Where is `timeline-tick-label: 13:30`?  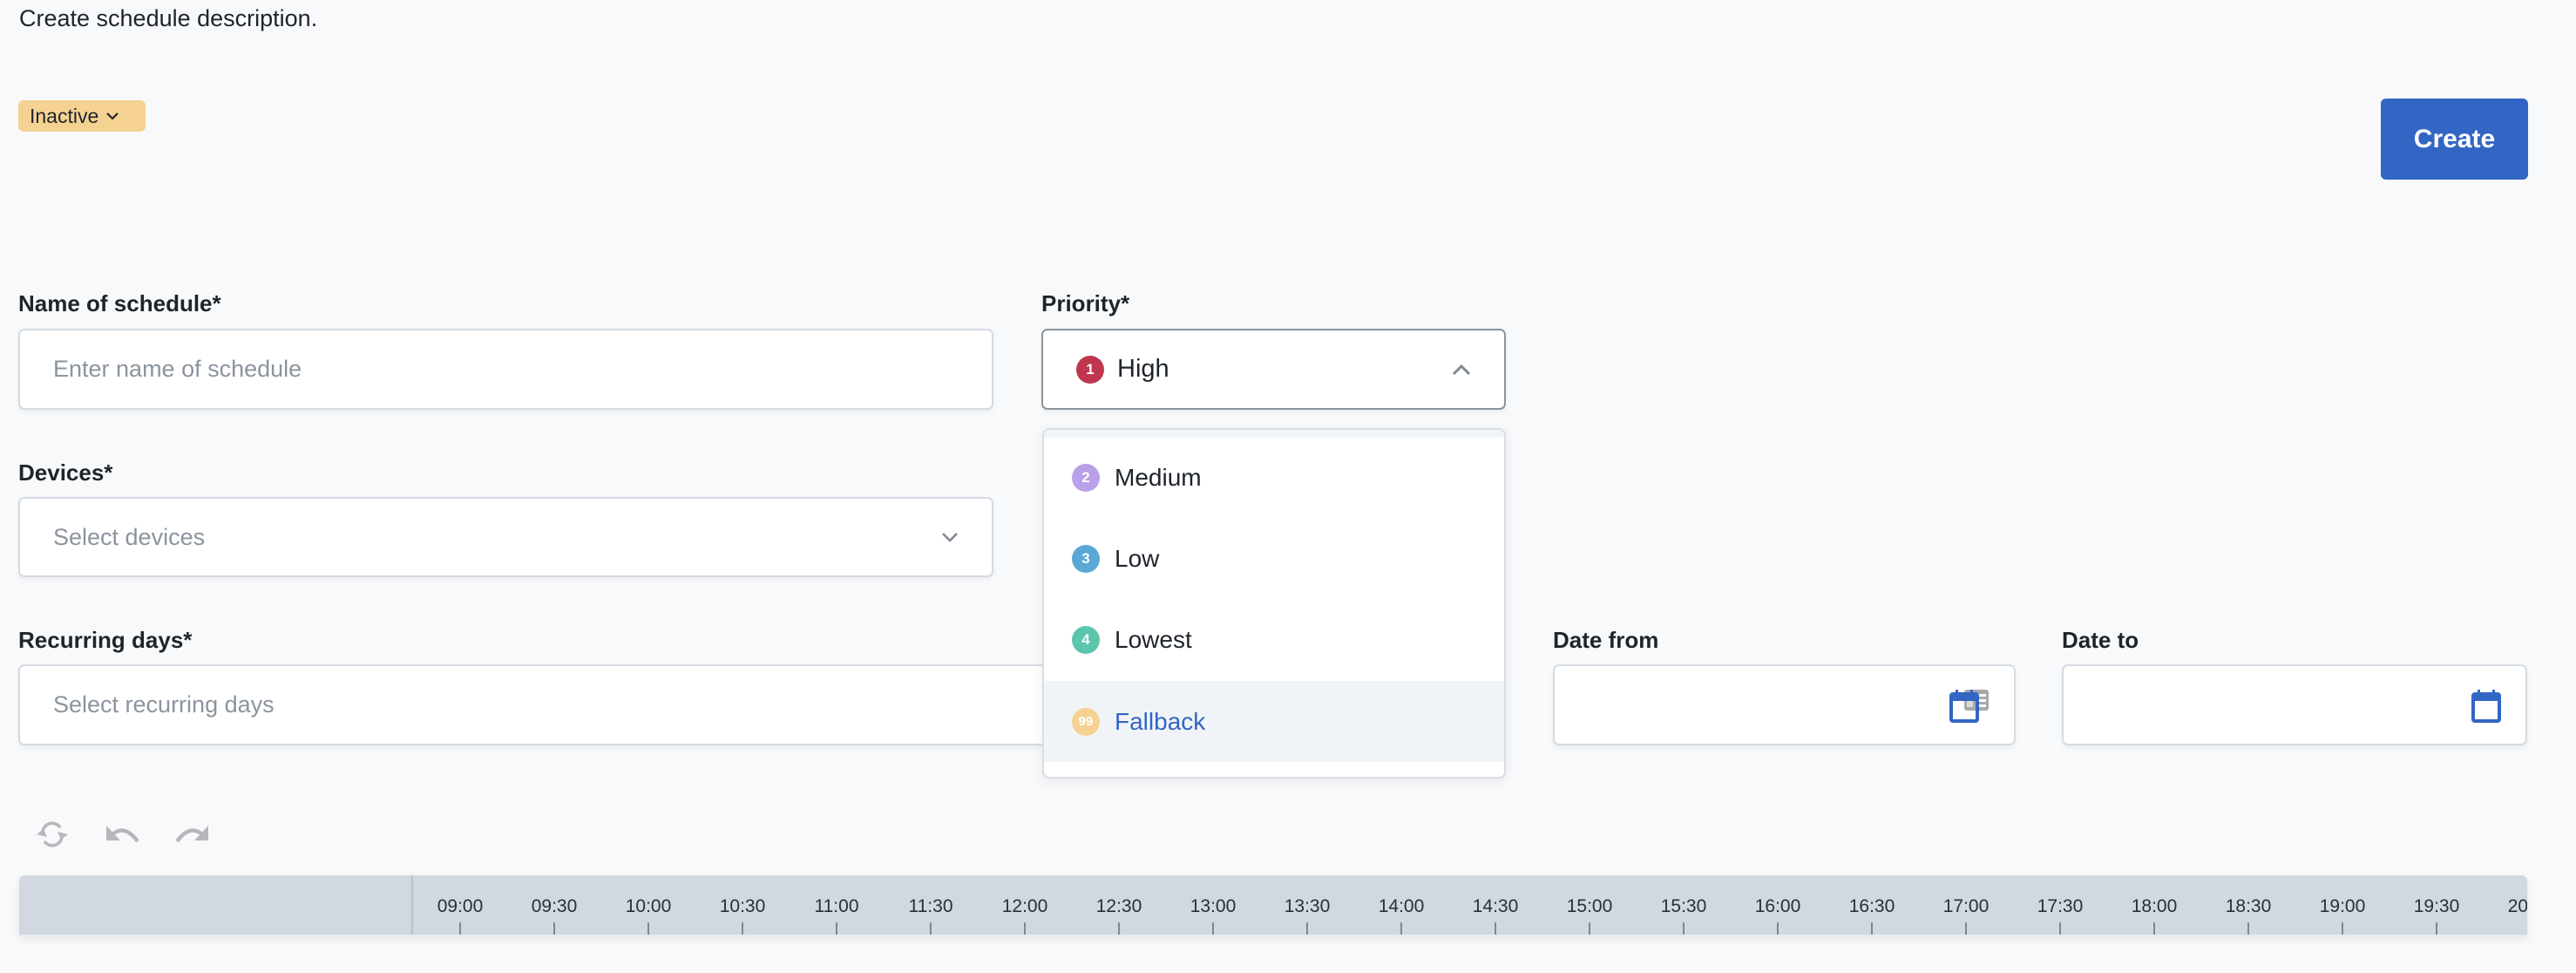 timeline-tick-label: 13:30 is located at coordinates (1307, 906).